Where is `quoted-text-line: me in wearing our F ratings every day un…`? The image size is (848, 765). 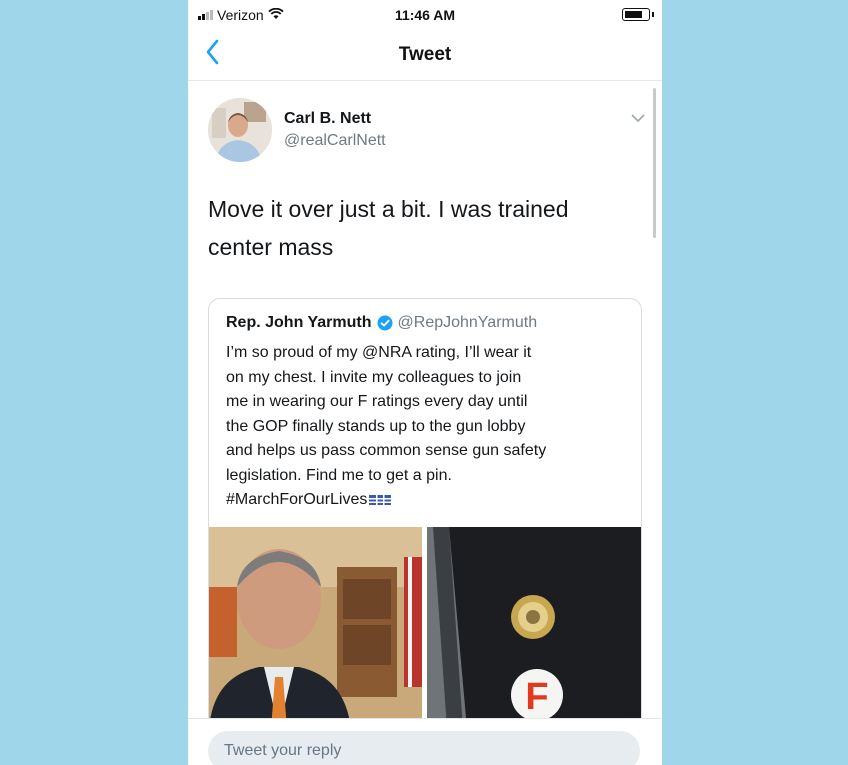 quoted-text-line: me in wearing our F ratings every day un… is located at coordinates (377, 401).